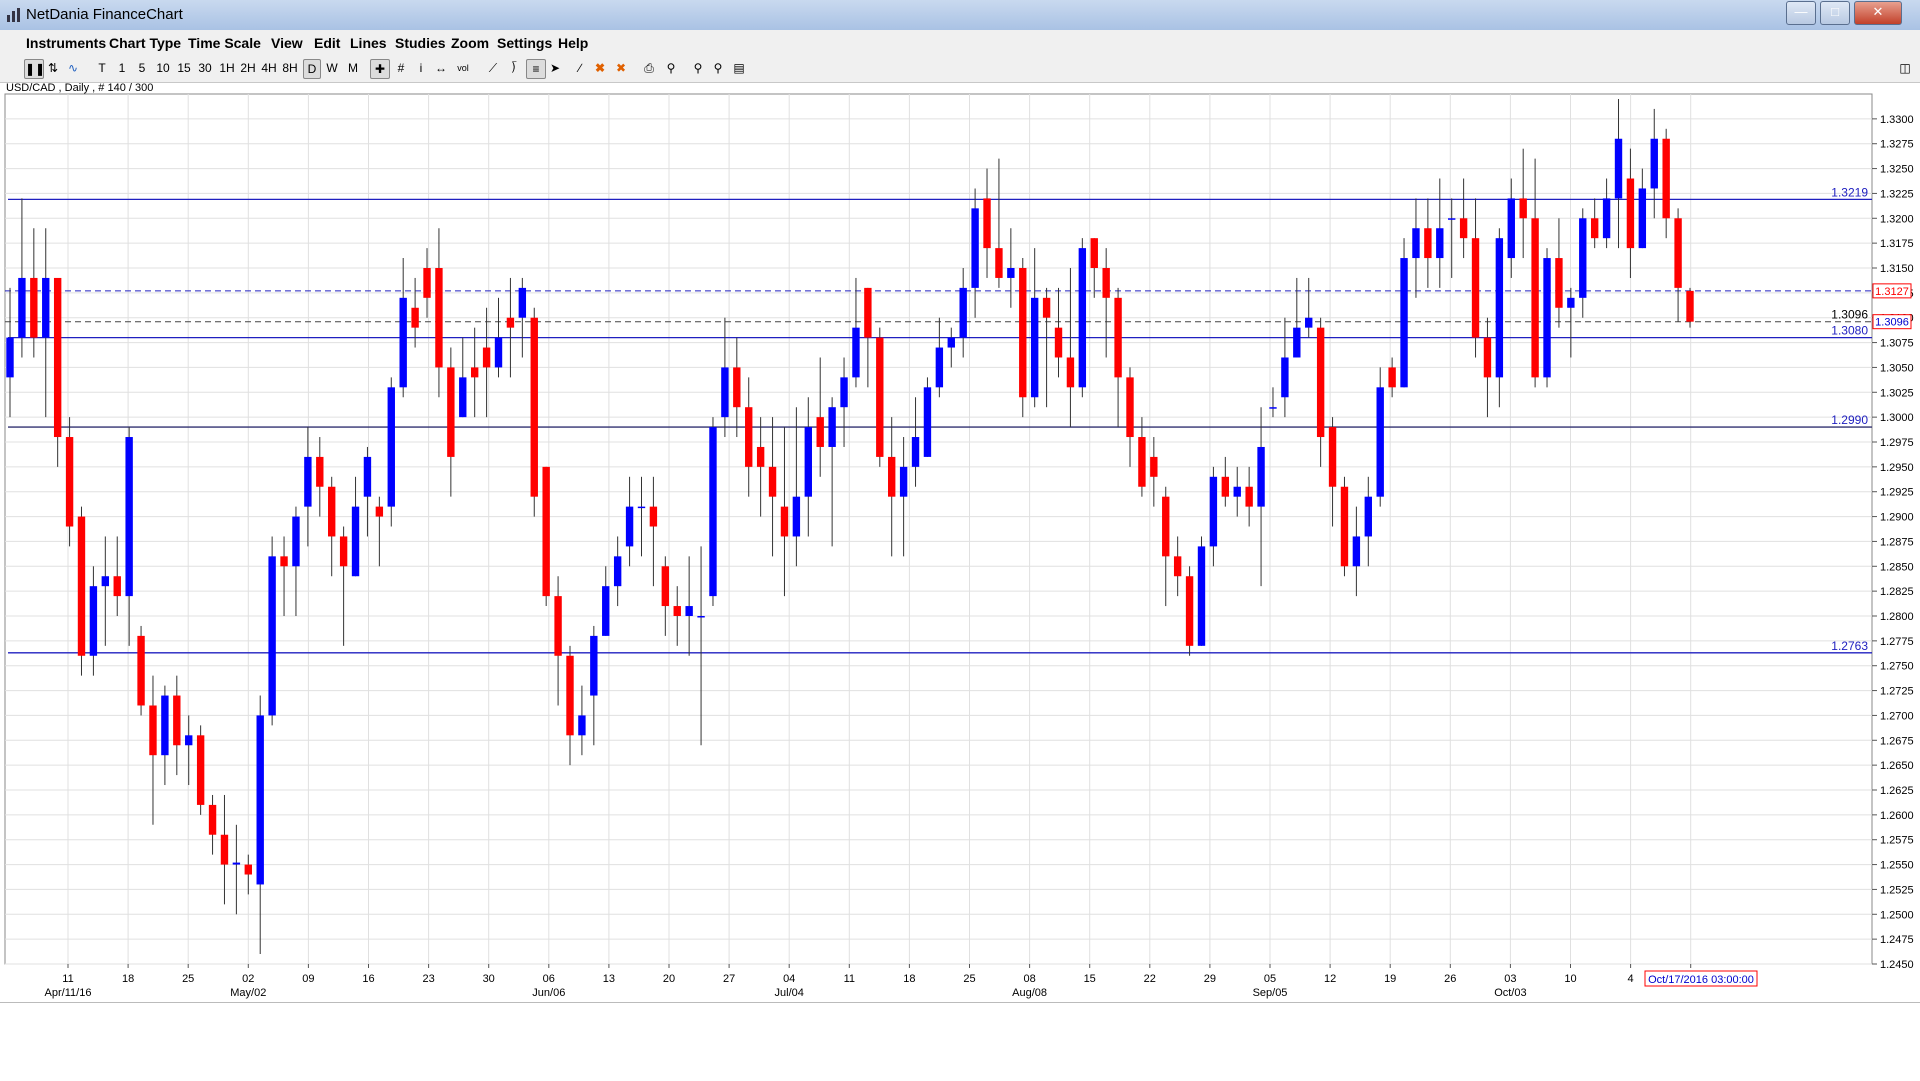 This screenshot has height=1081, width=1920. I want to click on crosshair-button: ✚, so click(380, 69).